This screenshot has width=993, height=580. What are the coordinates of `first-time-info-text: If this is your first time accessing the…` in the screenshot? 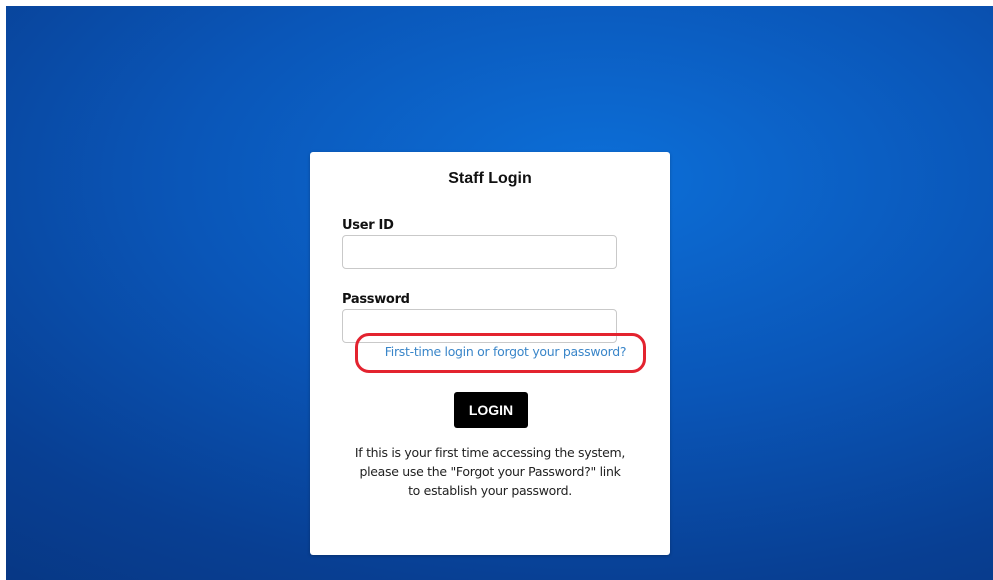 It's located at (490, 471).